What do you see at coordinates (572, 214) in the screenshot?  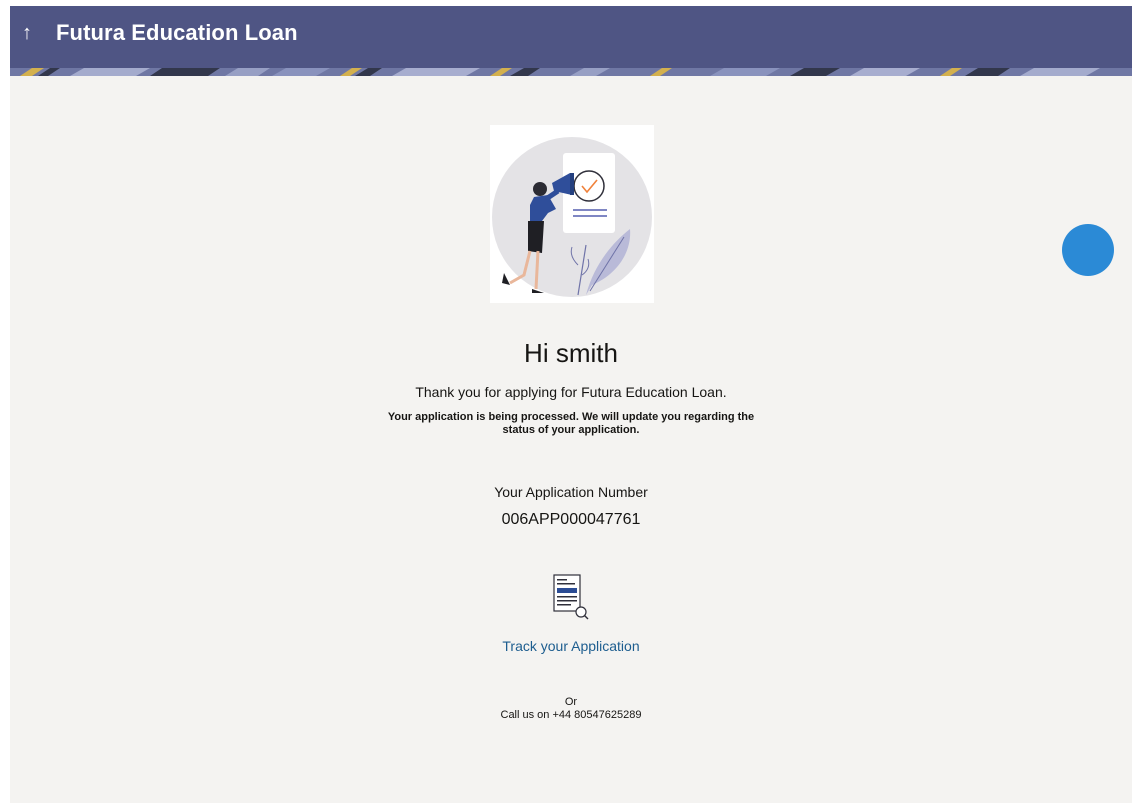 I see `confirmation-illustration` at bounding box center [572, 214].